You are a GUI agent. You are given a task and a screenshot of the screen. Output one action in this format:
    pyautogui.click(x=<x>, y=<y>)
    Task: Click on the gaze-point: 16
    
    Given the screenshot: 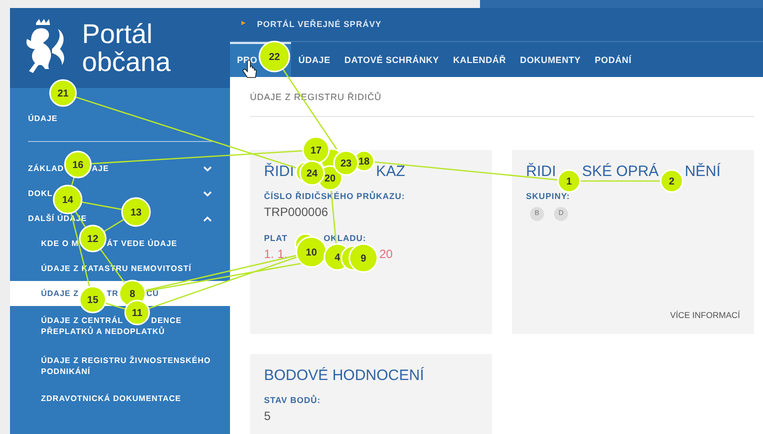 What is the action you would take?
    pyautogui.click(x=78, y=164)
    